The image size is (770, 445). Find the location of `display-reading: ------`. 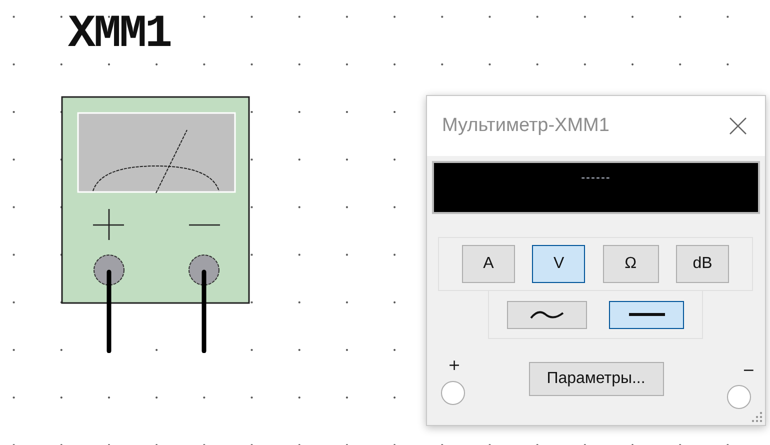

display-reading: ------ is located at coordinates (596, 177).